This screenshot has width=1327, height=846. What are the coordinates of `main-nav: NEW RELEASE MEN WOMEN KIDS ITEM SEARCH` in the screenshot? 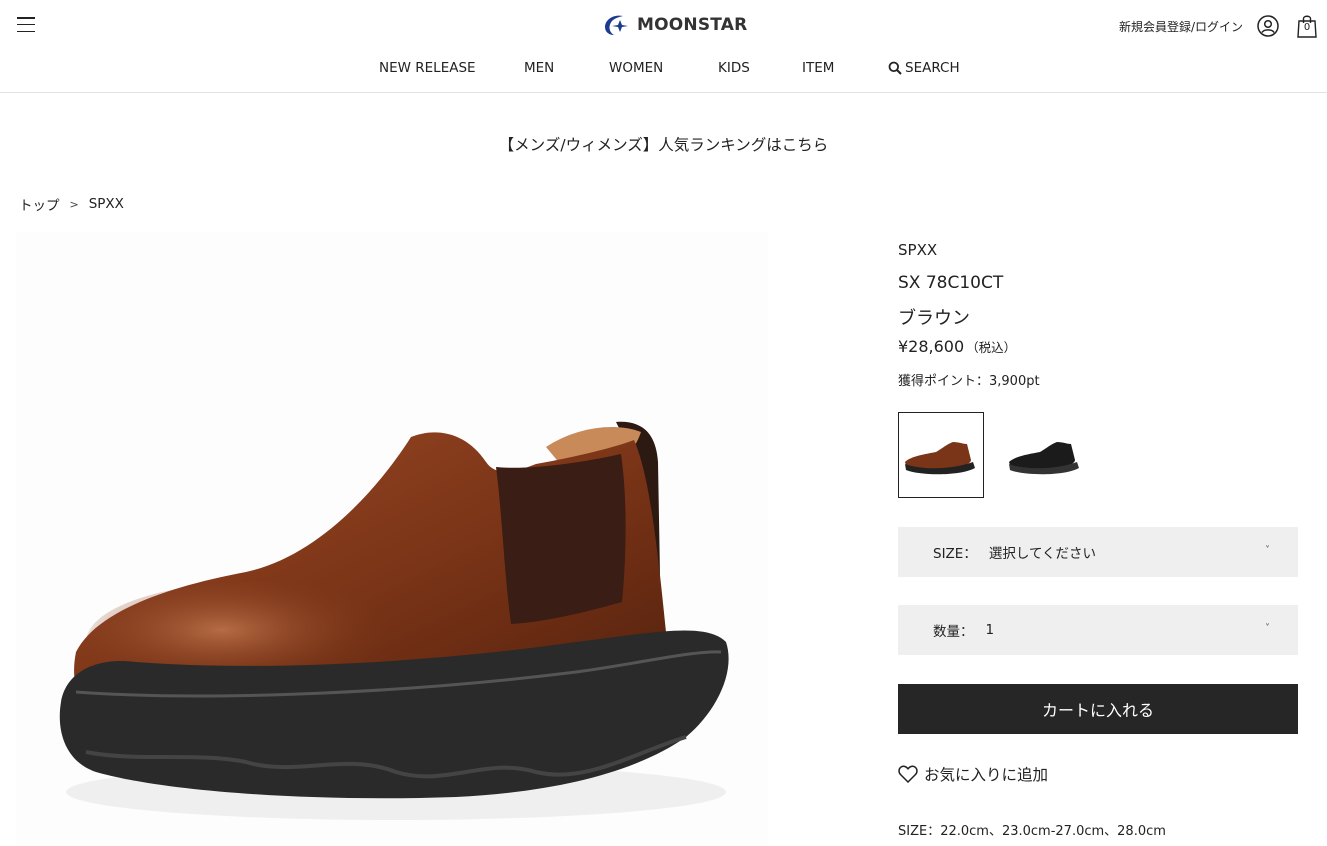 It's located at (663, 70).